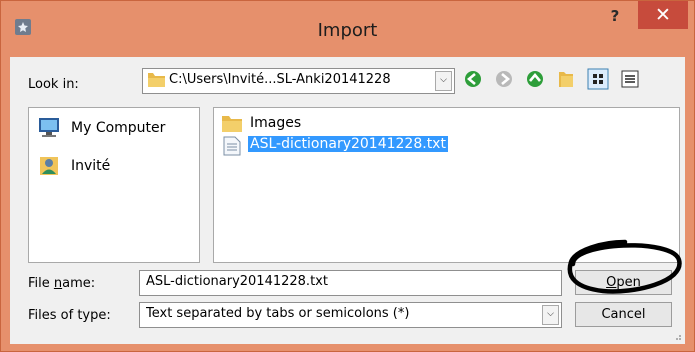 Image resolution: width=695 pixels, height=352 pixels. What do you see at coordinates (624, 266) in the screenshot?
I see `annotation-circle` at bounding box center [624, 266].